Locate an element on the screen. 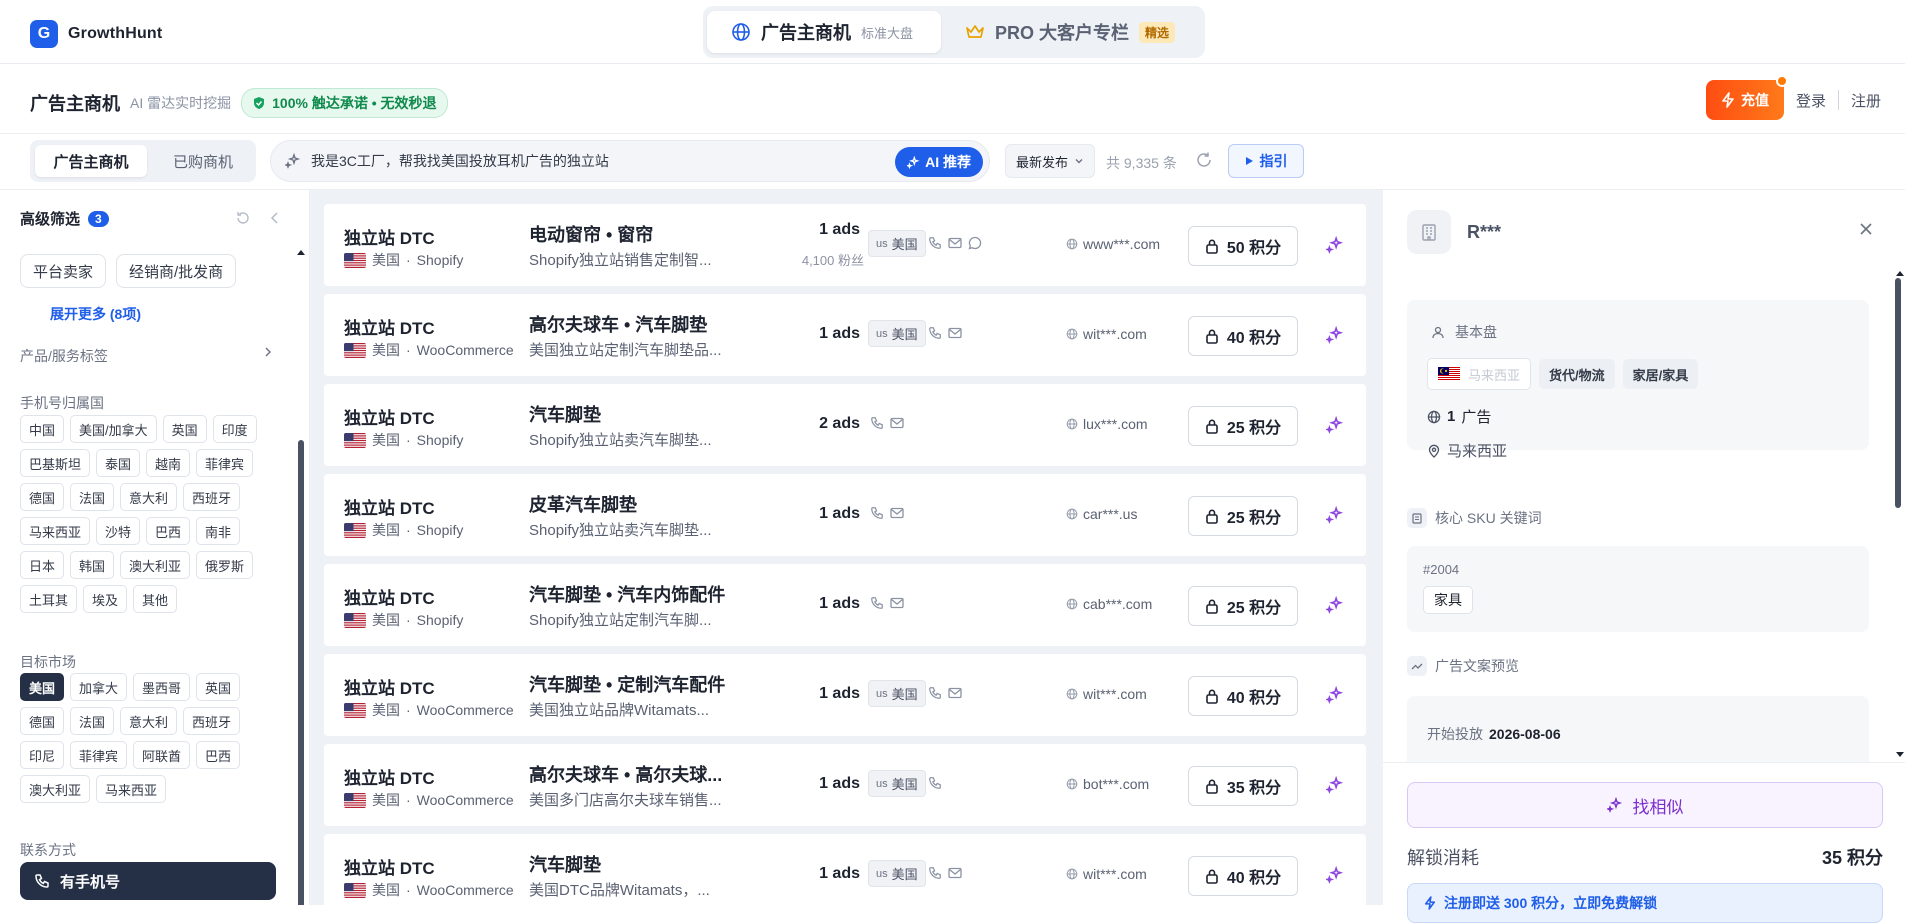 The image size is (1905, 923). has-phone-filter: 有手机号 is located at coordinates (148, 881).